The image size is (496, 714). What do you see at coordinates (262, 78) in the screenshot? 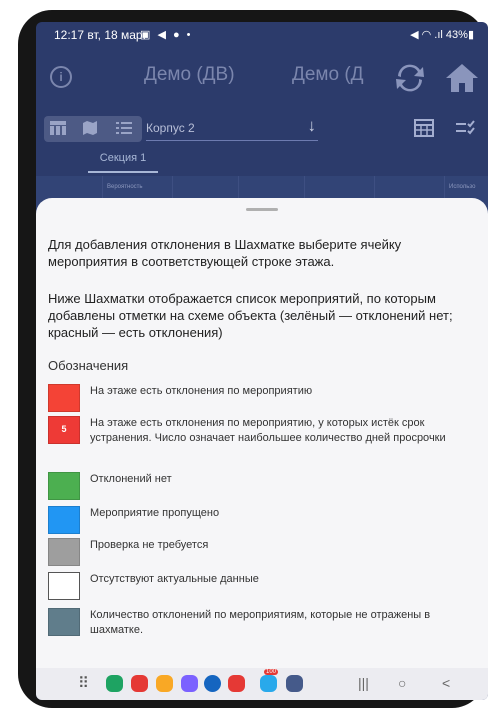
I see `app-bar: i Демо (ДВ) Демо (Д` at bounding box center [262, 78].